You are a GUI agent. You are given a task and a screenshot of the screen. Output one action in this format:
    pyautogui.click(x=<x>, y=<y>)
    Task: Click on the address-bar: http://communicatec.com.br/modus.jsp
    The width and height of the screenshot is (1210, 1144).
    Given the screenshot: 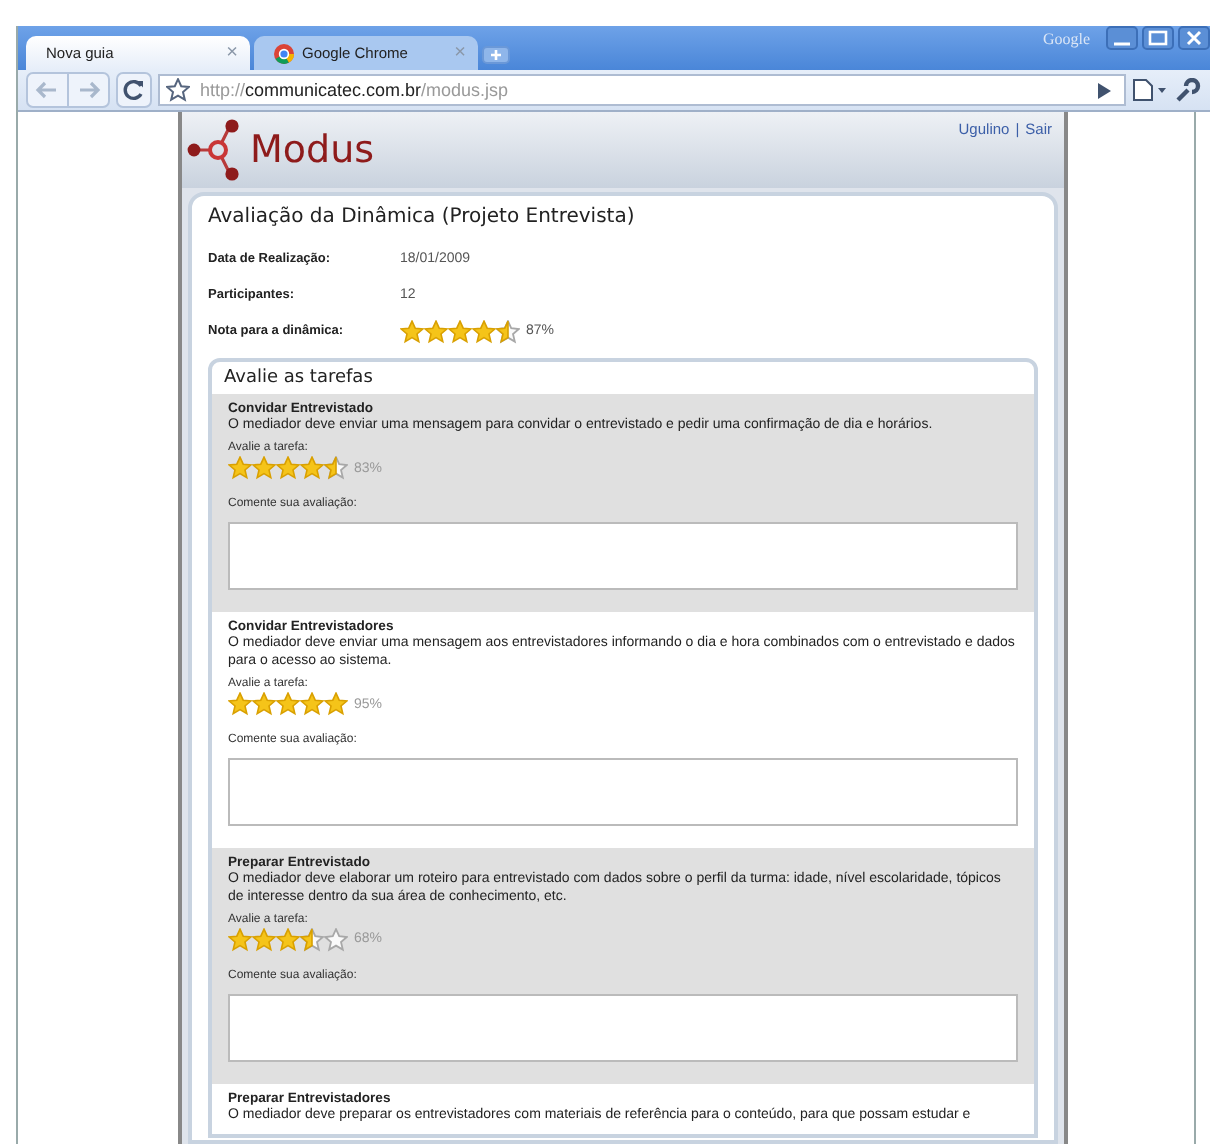 What is the action you would take?
    pyautogui.click(x=642, y=90)
    